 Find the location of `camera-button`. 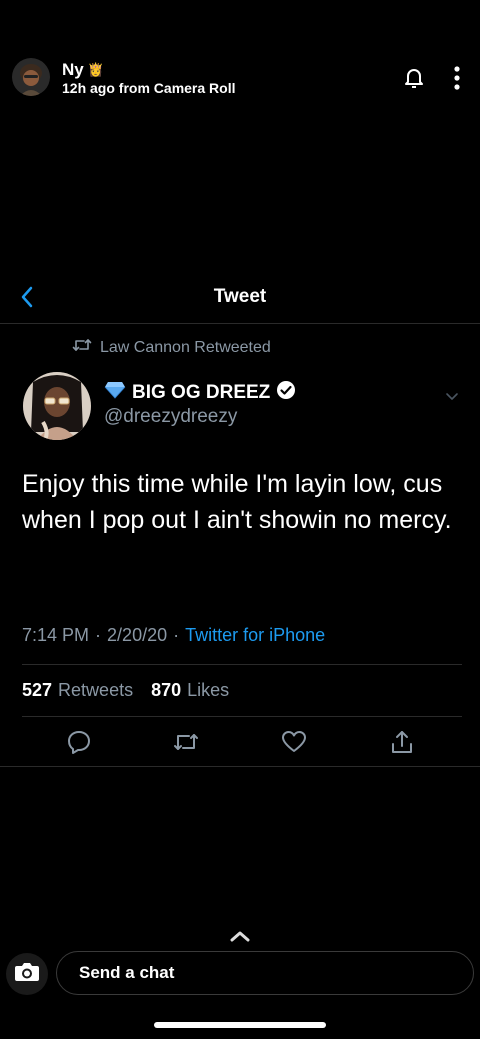

camera-button is located at coordinates (27, 974).